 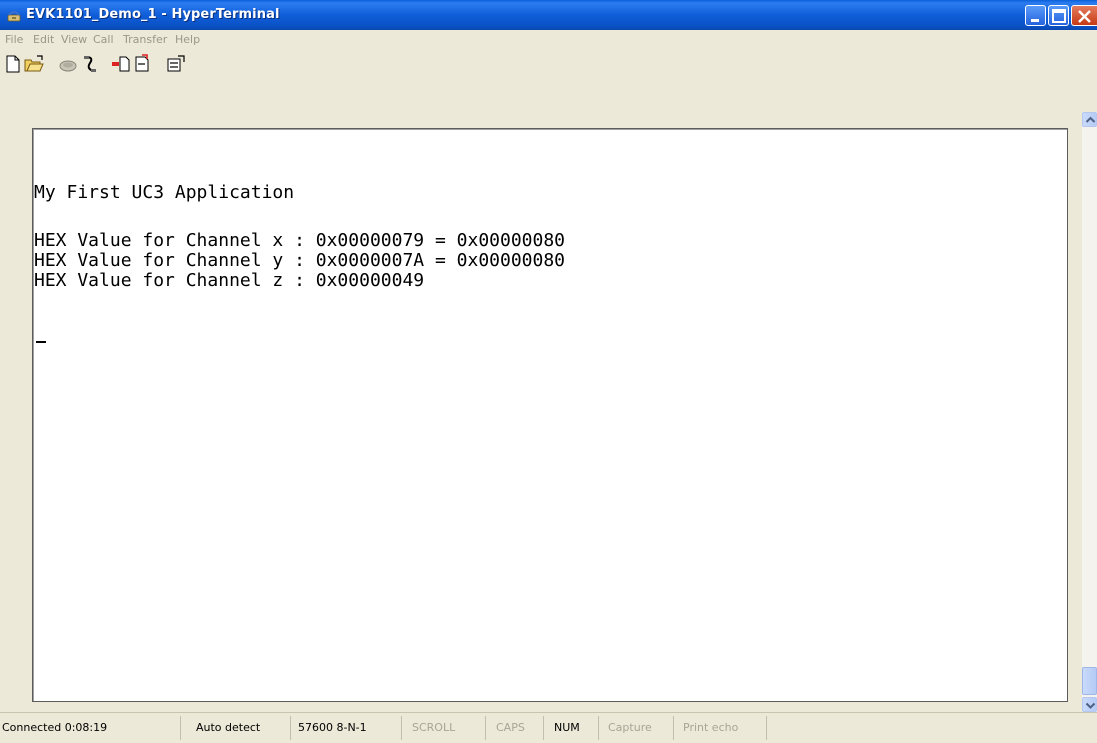 What do you see at coordinates (1089, 412) in the screenshot?
I see `vertical-scrollbar` at bounding box center [1089, 412].